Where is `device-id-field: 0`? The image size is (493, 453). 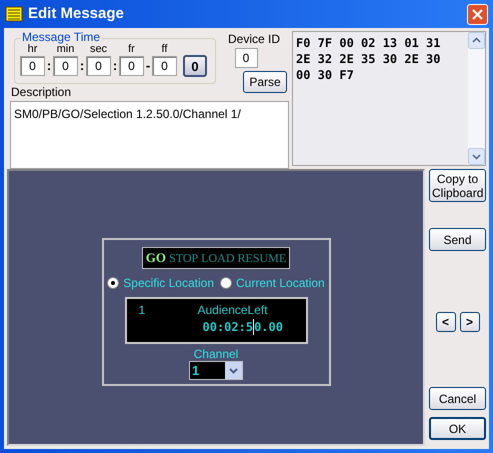
device-id-field: 0 is located at coordinates (246, 58).